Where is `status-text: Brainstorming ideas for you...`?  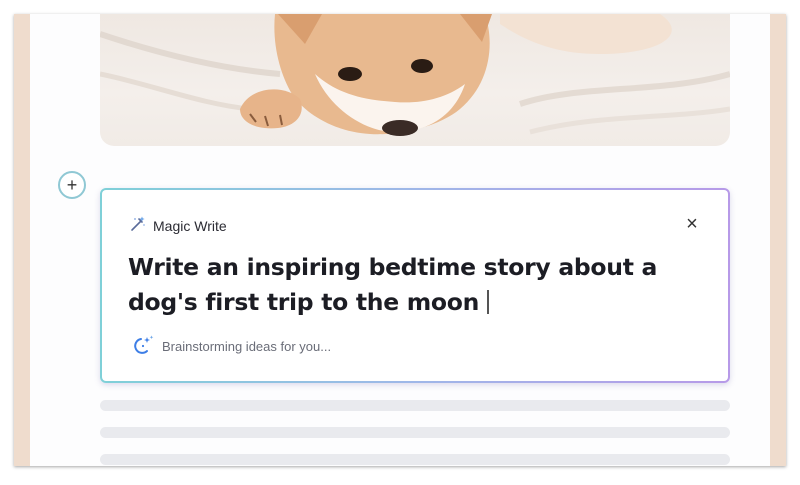 status-text: Brainstorming ideas for you... is located at coordinates (247, 346).